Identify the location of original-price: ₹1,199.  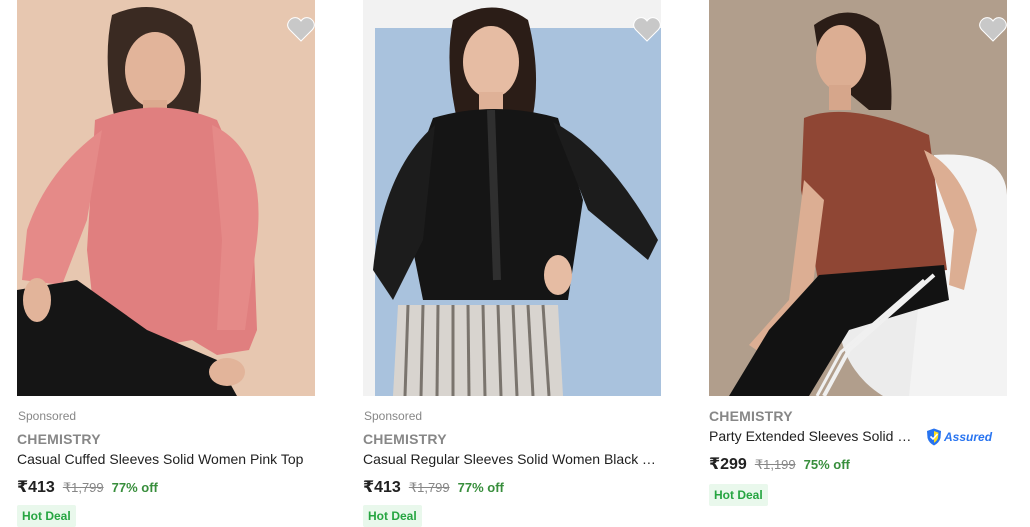
(775, 464).